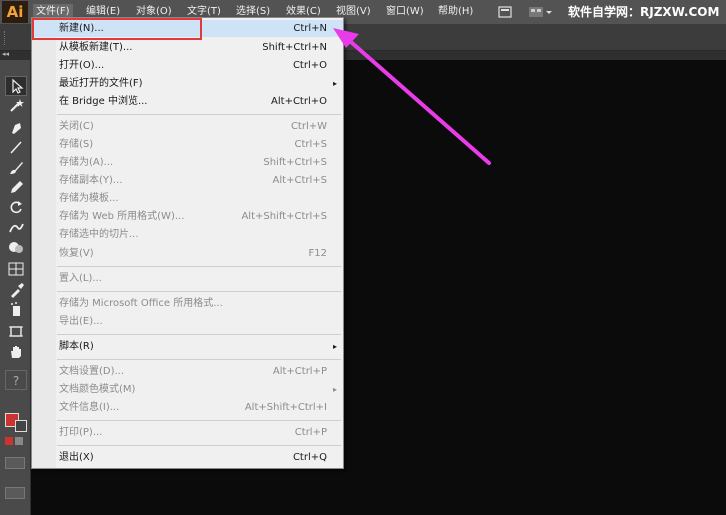 Image resolution: width=726 pixels, height=515 pixels. What do you see at coordinates (412, 96) in the screenshot?
I see `pointer-arrow-annotation` at bounding box center [412, 96].